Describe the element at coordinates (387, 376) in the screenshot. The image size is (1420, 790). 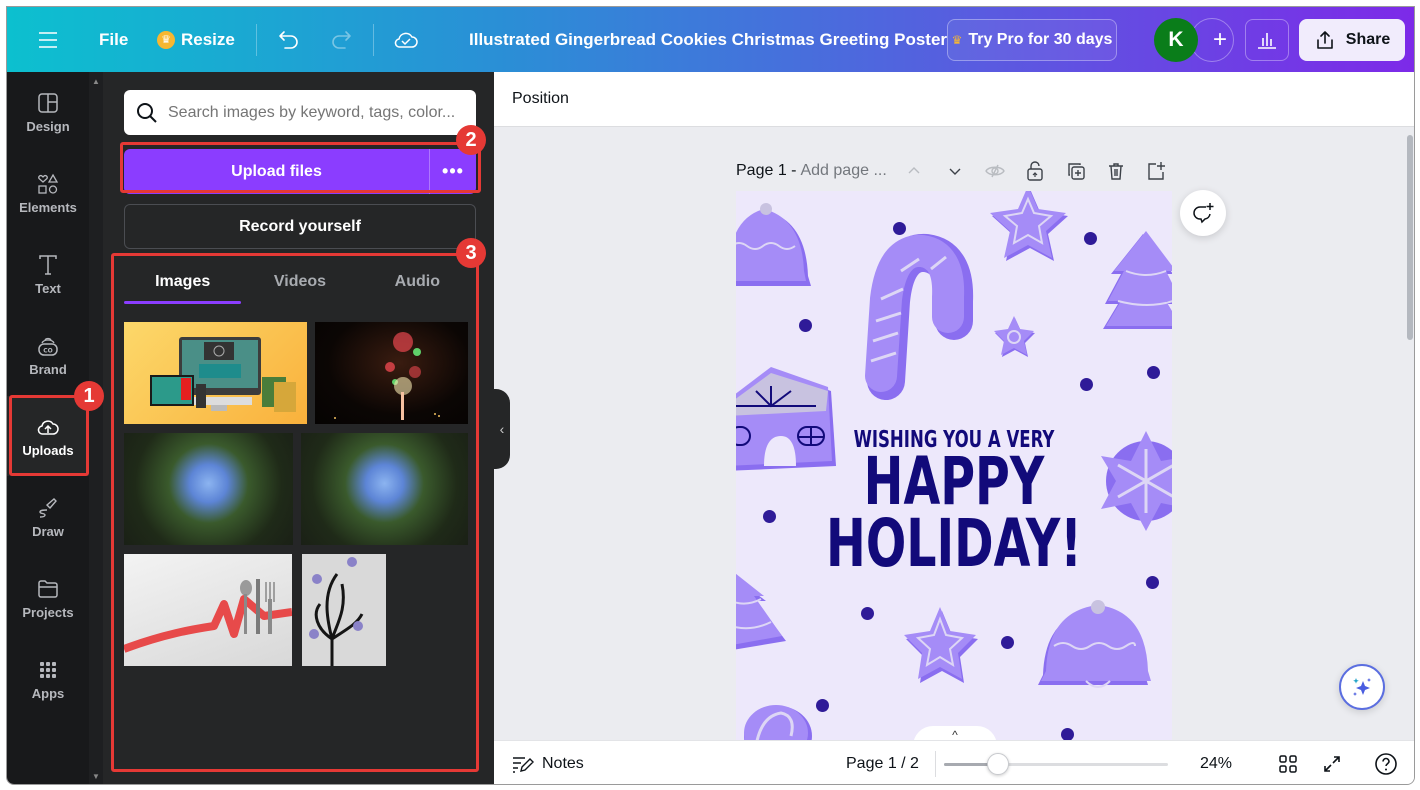
I see `fireworks-photo` at that location.